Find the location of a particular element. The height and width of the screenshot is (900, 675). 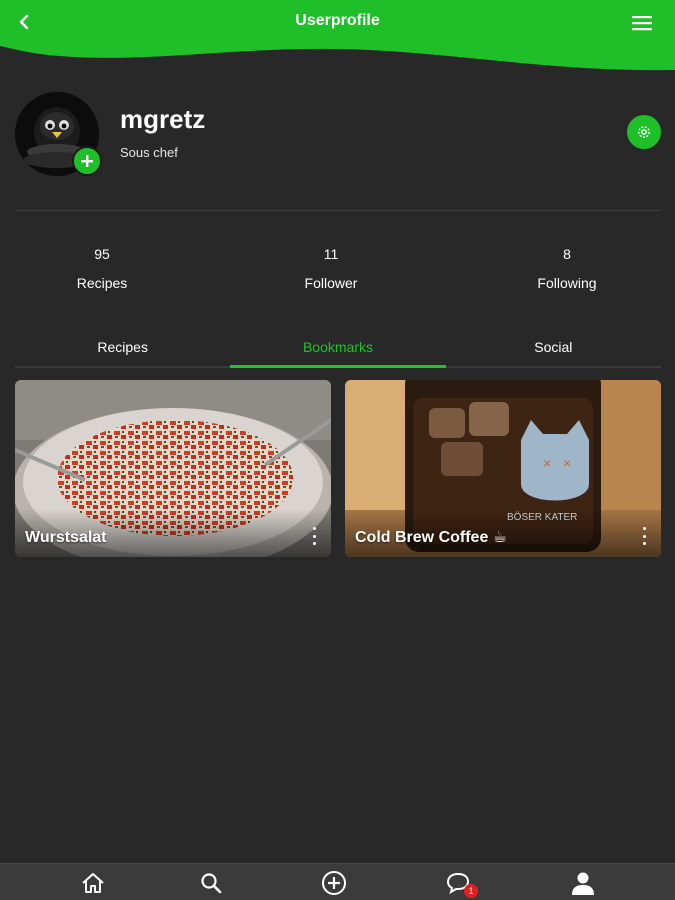

nav-home is located at coordinates (93, 883).